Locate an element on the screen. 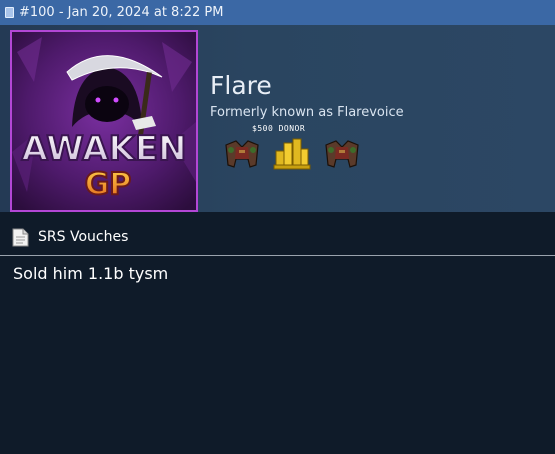  avatar: AWAKEN GP is located at coordinates (104, 121).